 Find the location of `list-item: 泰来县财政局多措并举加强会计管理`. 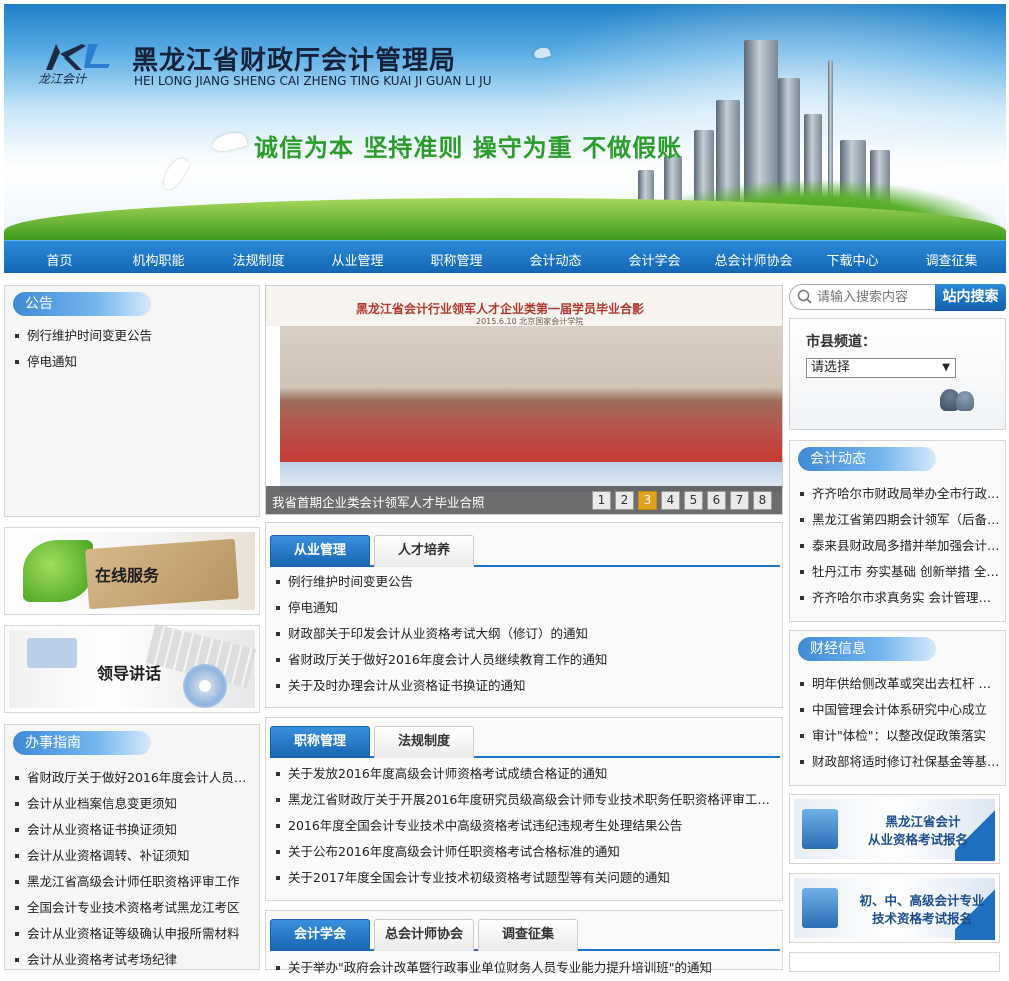

list-item: 泰来县财政局多措并举加强会计管理 is located at coordinates (899, 546).